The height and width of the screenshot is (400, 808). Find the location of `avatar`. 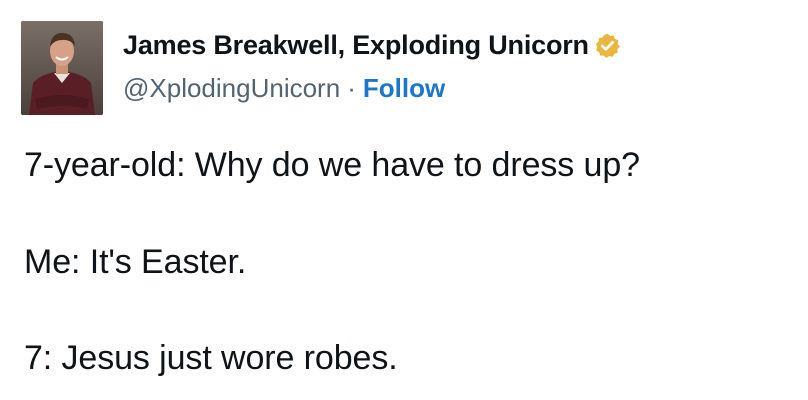

avatar is located at coordinates (62, 68).